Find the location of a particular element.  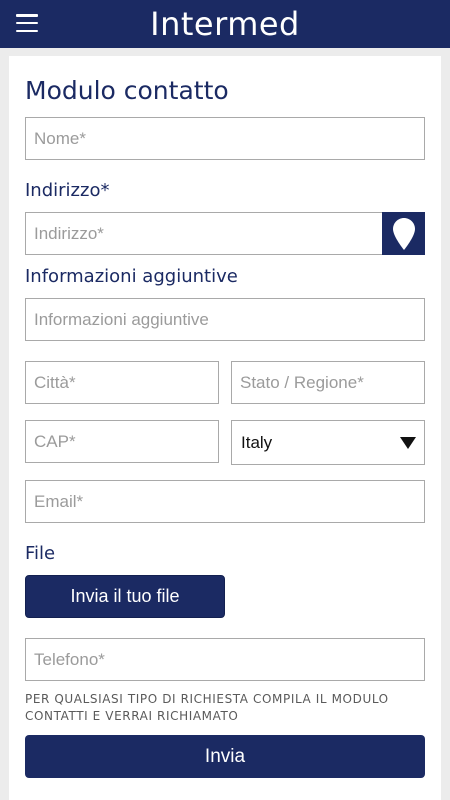

location-button is located at coordinates (403, 233).